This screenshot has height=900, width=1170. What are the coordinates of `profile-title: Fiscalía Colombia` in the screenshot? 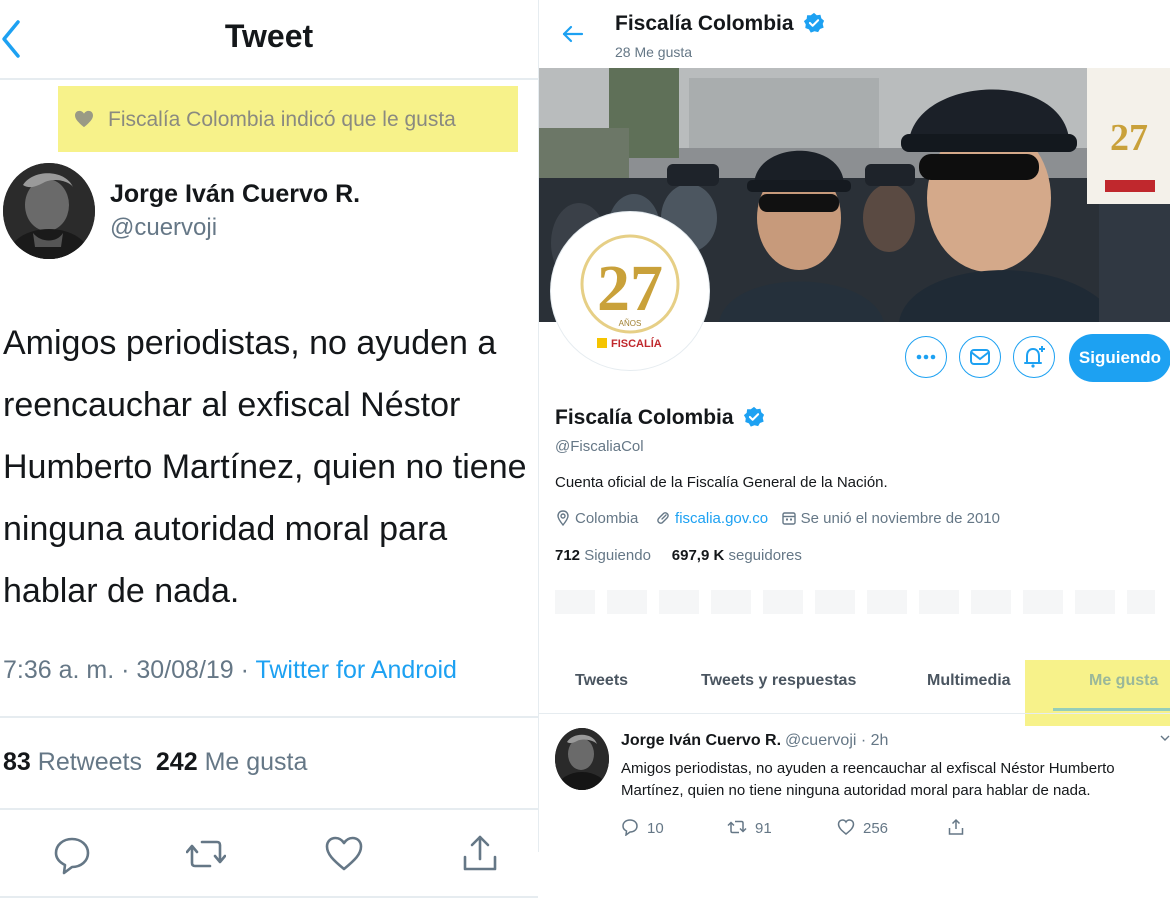 It's located at (720, 24).